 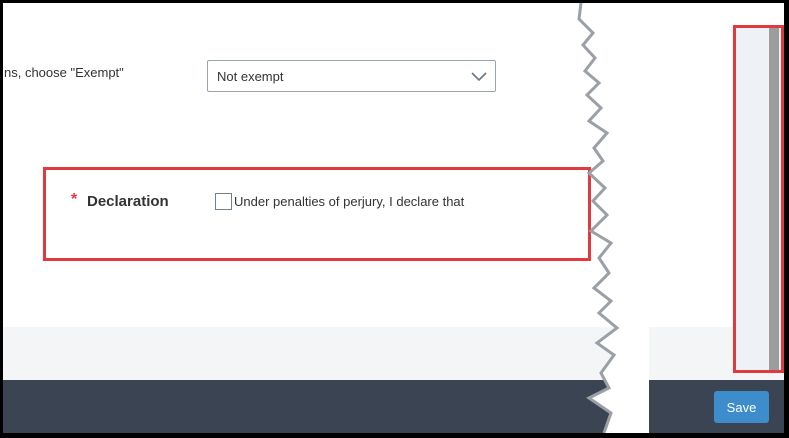 I want to click on declaration-label: Declaration, so click(x=128, y=201).